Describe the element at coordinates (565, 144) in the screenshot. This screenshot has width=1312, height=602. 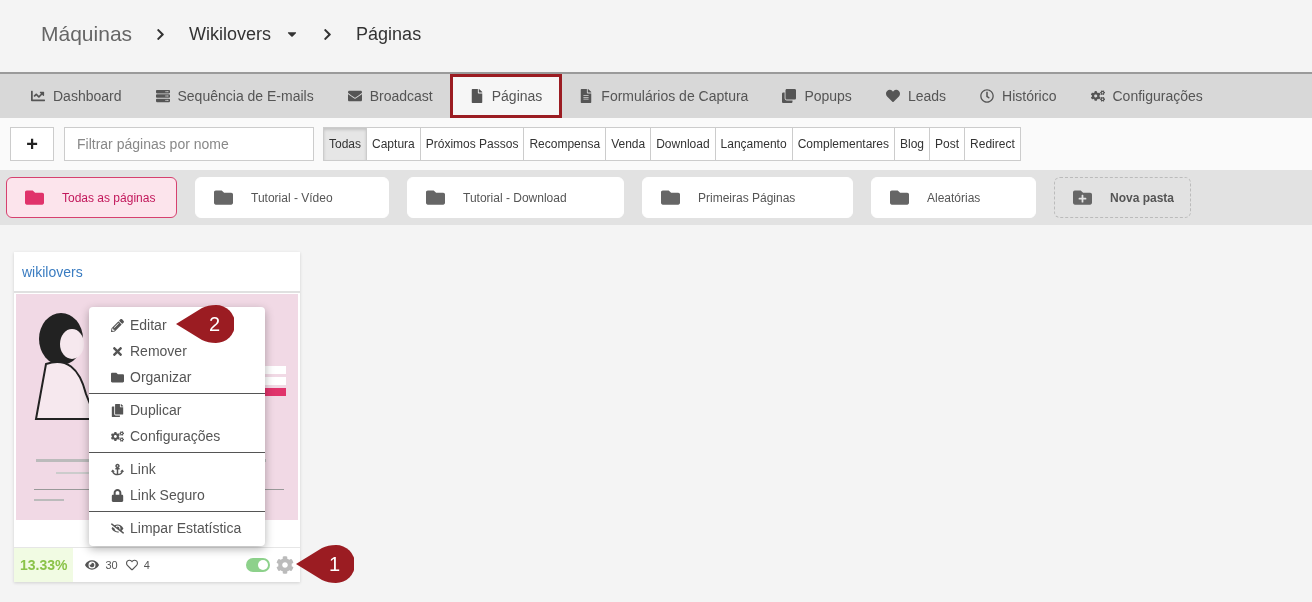
I see `filter-button: Recompensa` at that location.